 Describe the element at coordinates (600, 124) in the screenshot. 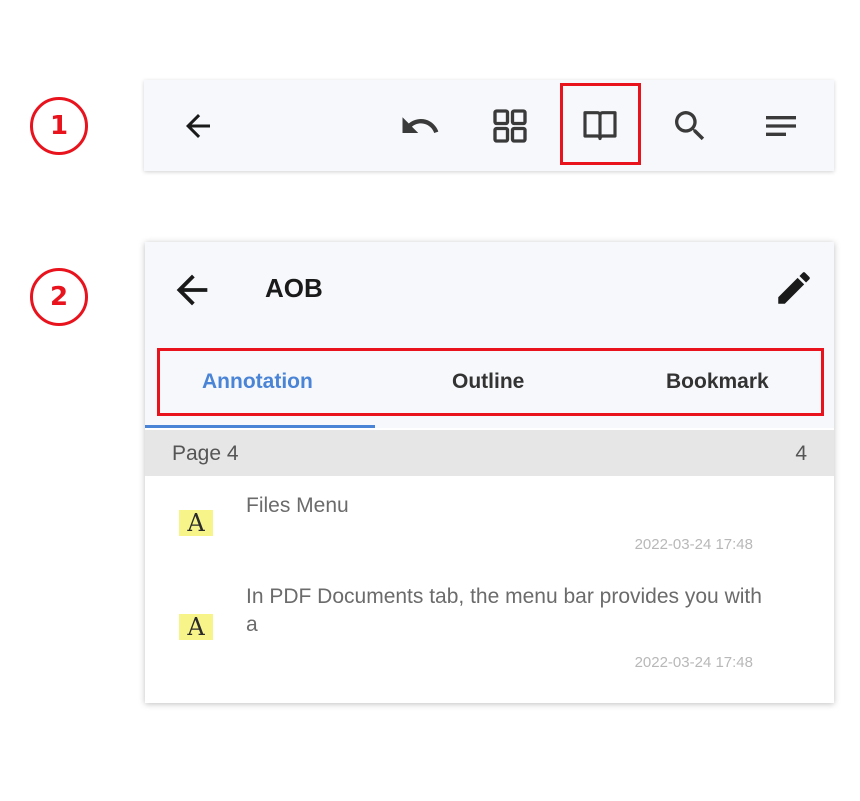

I see `highlight-annotation-button` at that location.